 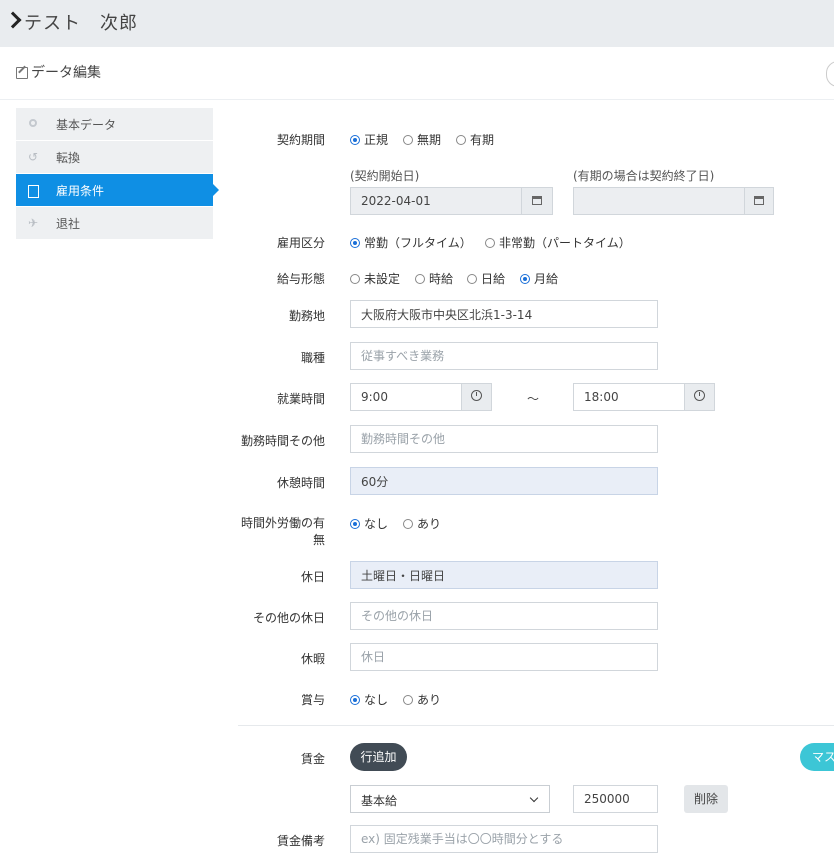 I want to click on bonus-radio-none: なし, so click(x=369, y=699).